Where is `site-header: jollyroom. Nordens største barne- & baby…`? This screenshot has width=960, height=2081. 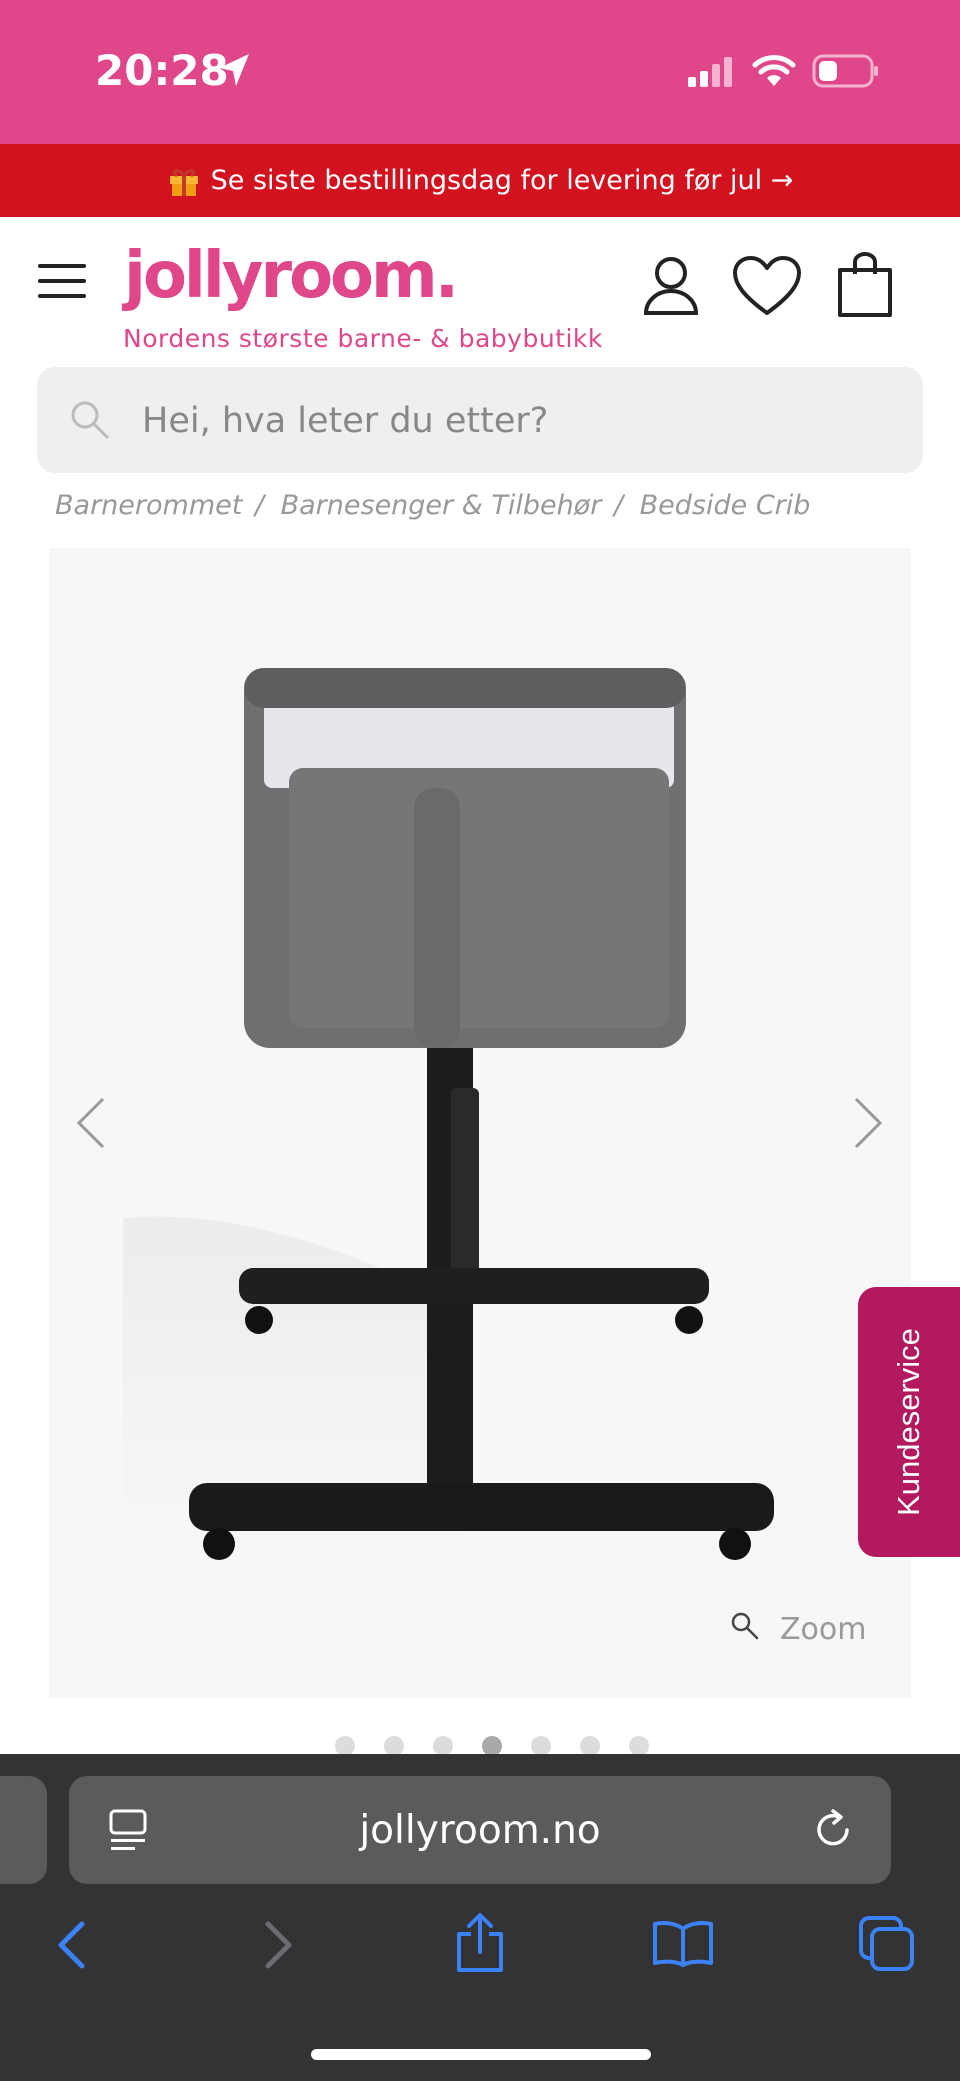 site-header: jollyroom. Nordens største barne- & baby… is located at coordinates (480, 292).